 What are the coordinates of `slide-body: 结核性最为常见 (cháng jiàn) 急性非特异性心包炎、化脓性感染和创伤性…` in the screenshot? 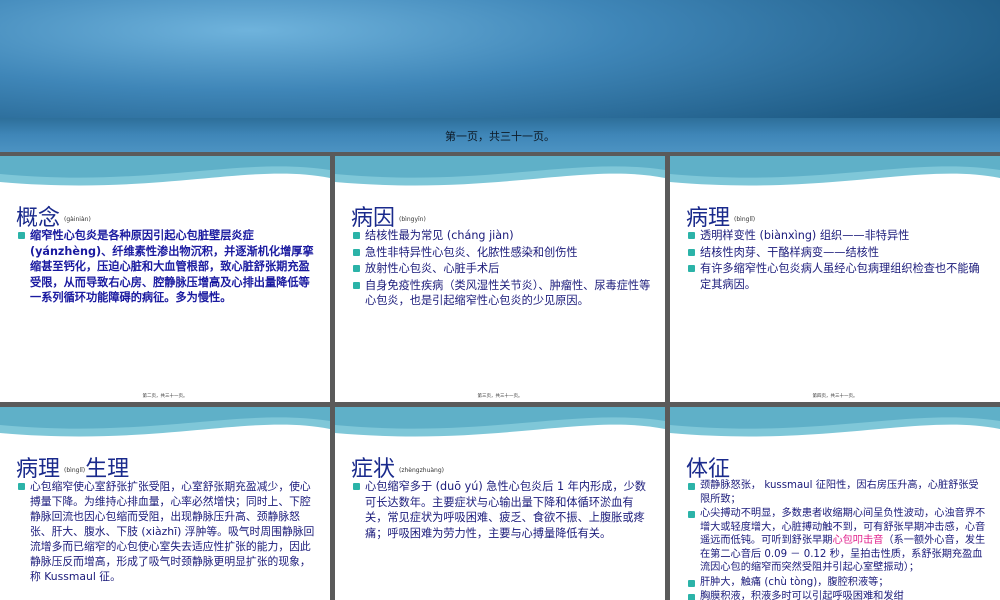 It's located at (501, 269).